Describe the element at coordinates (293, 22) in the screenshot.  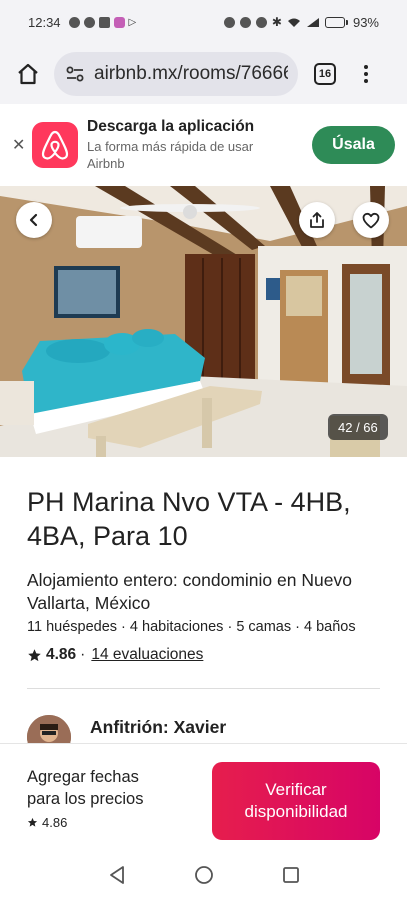
I see `wifi-icon` at that location.